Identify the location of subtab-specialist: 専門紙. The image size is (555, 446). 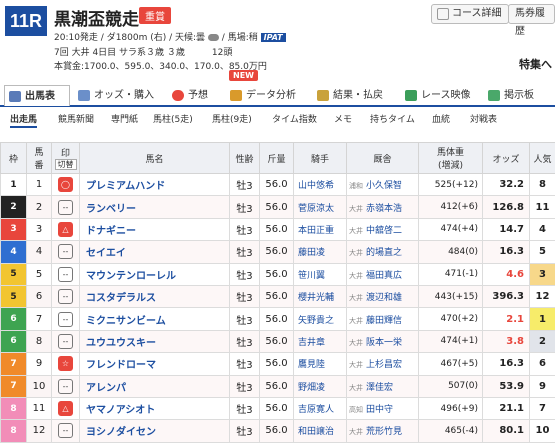
(124, 118).